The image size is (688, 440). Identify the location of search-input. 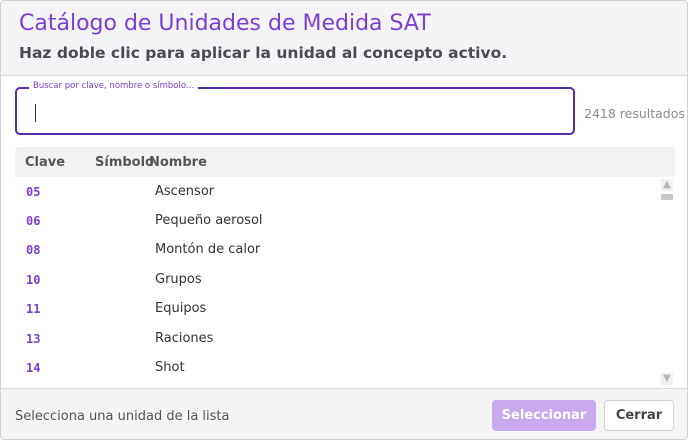
(294, 111).